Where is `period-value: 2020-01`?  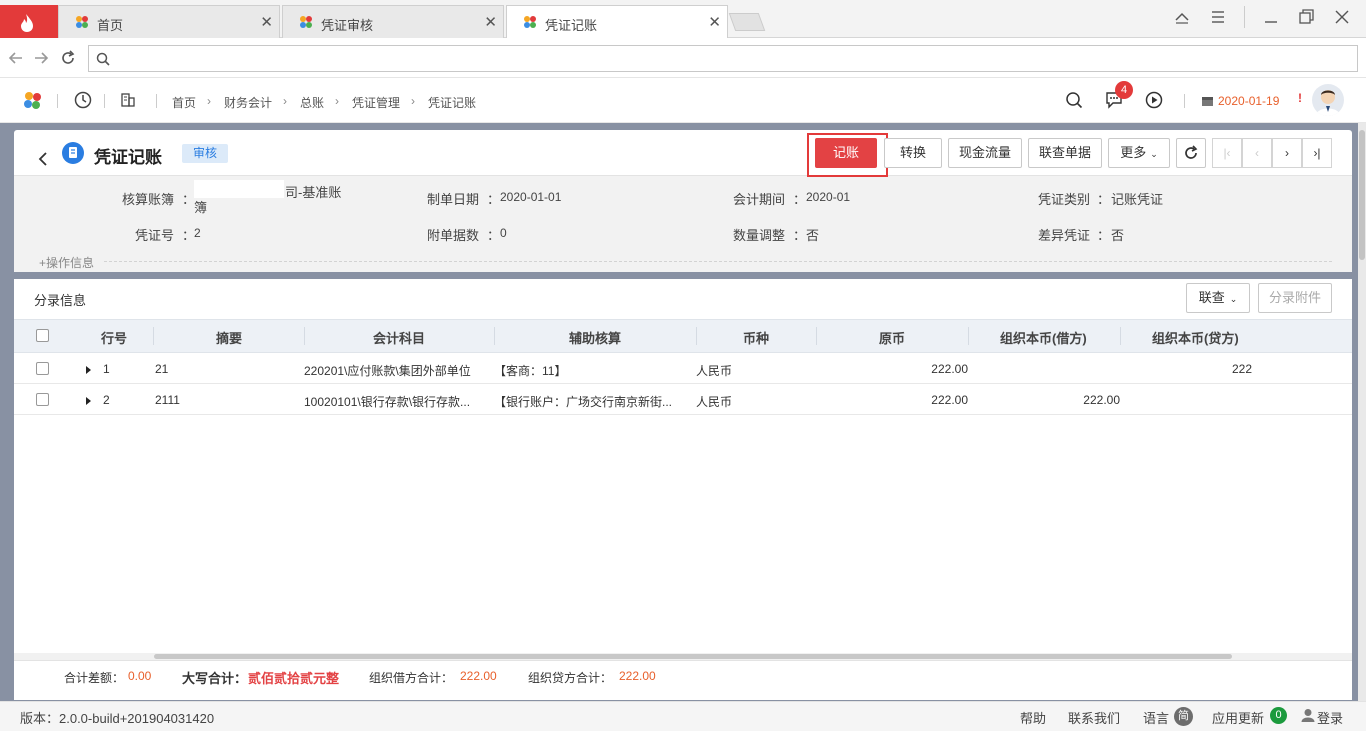 period-value: 2020-01 is located at coordinates (828, 197).